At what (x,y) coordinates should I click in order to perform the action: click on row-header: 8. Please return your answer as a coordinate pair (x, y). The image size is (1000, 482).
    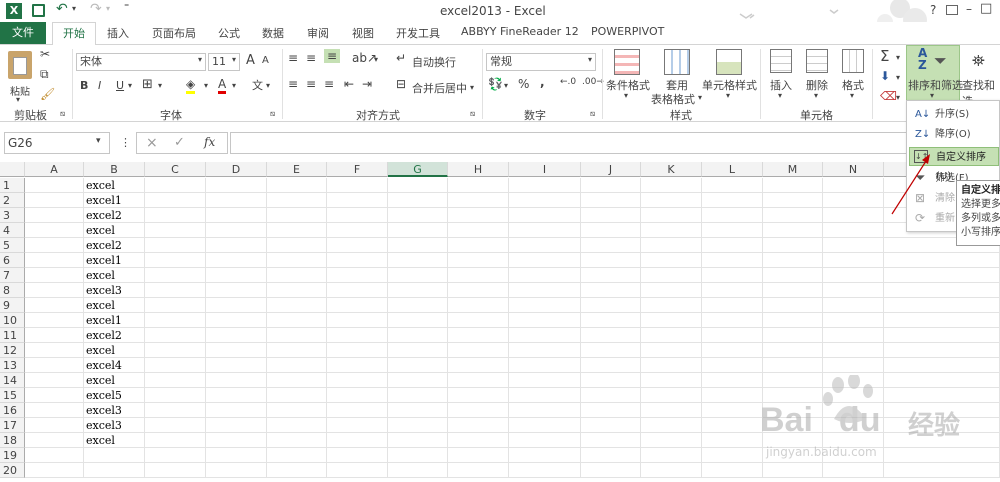
    Looking at the image, I should click on (12, 290).